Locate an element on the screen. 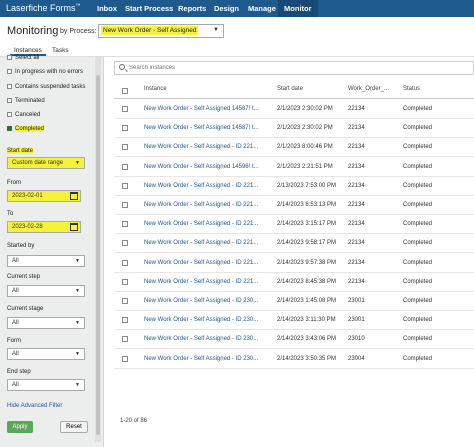 This screenshot has height=447, width=474. tab-tasks: Tasks is located at coordinates (60, 50).